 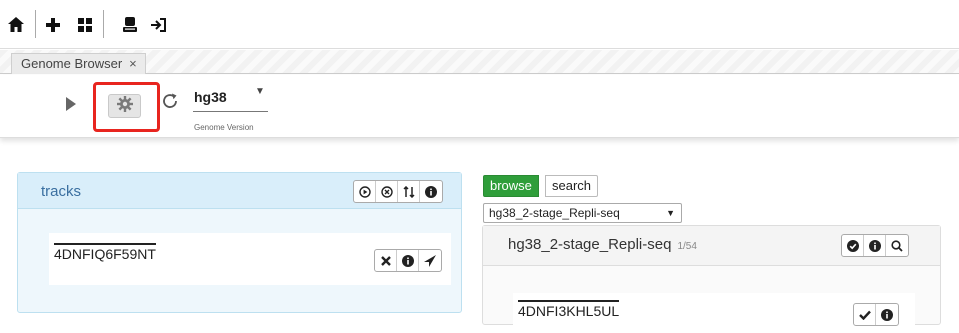 What do you see at coordinates (554, 213) in the screenshot?
I see `dataset-select-value: hg38_2-stage_Repli-seq` at bounding box center [554, 213].